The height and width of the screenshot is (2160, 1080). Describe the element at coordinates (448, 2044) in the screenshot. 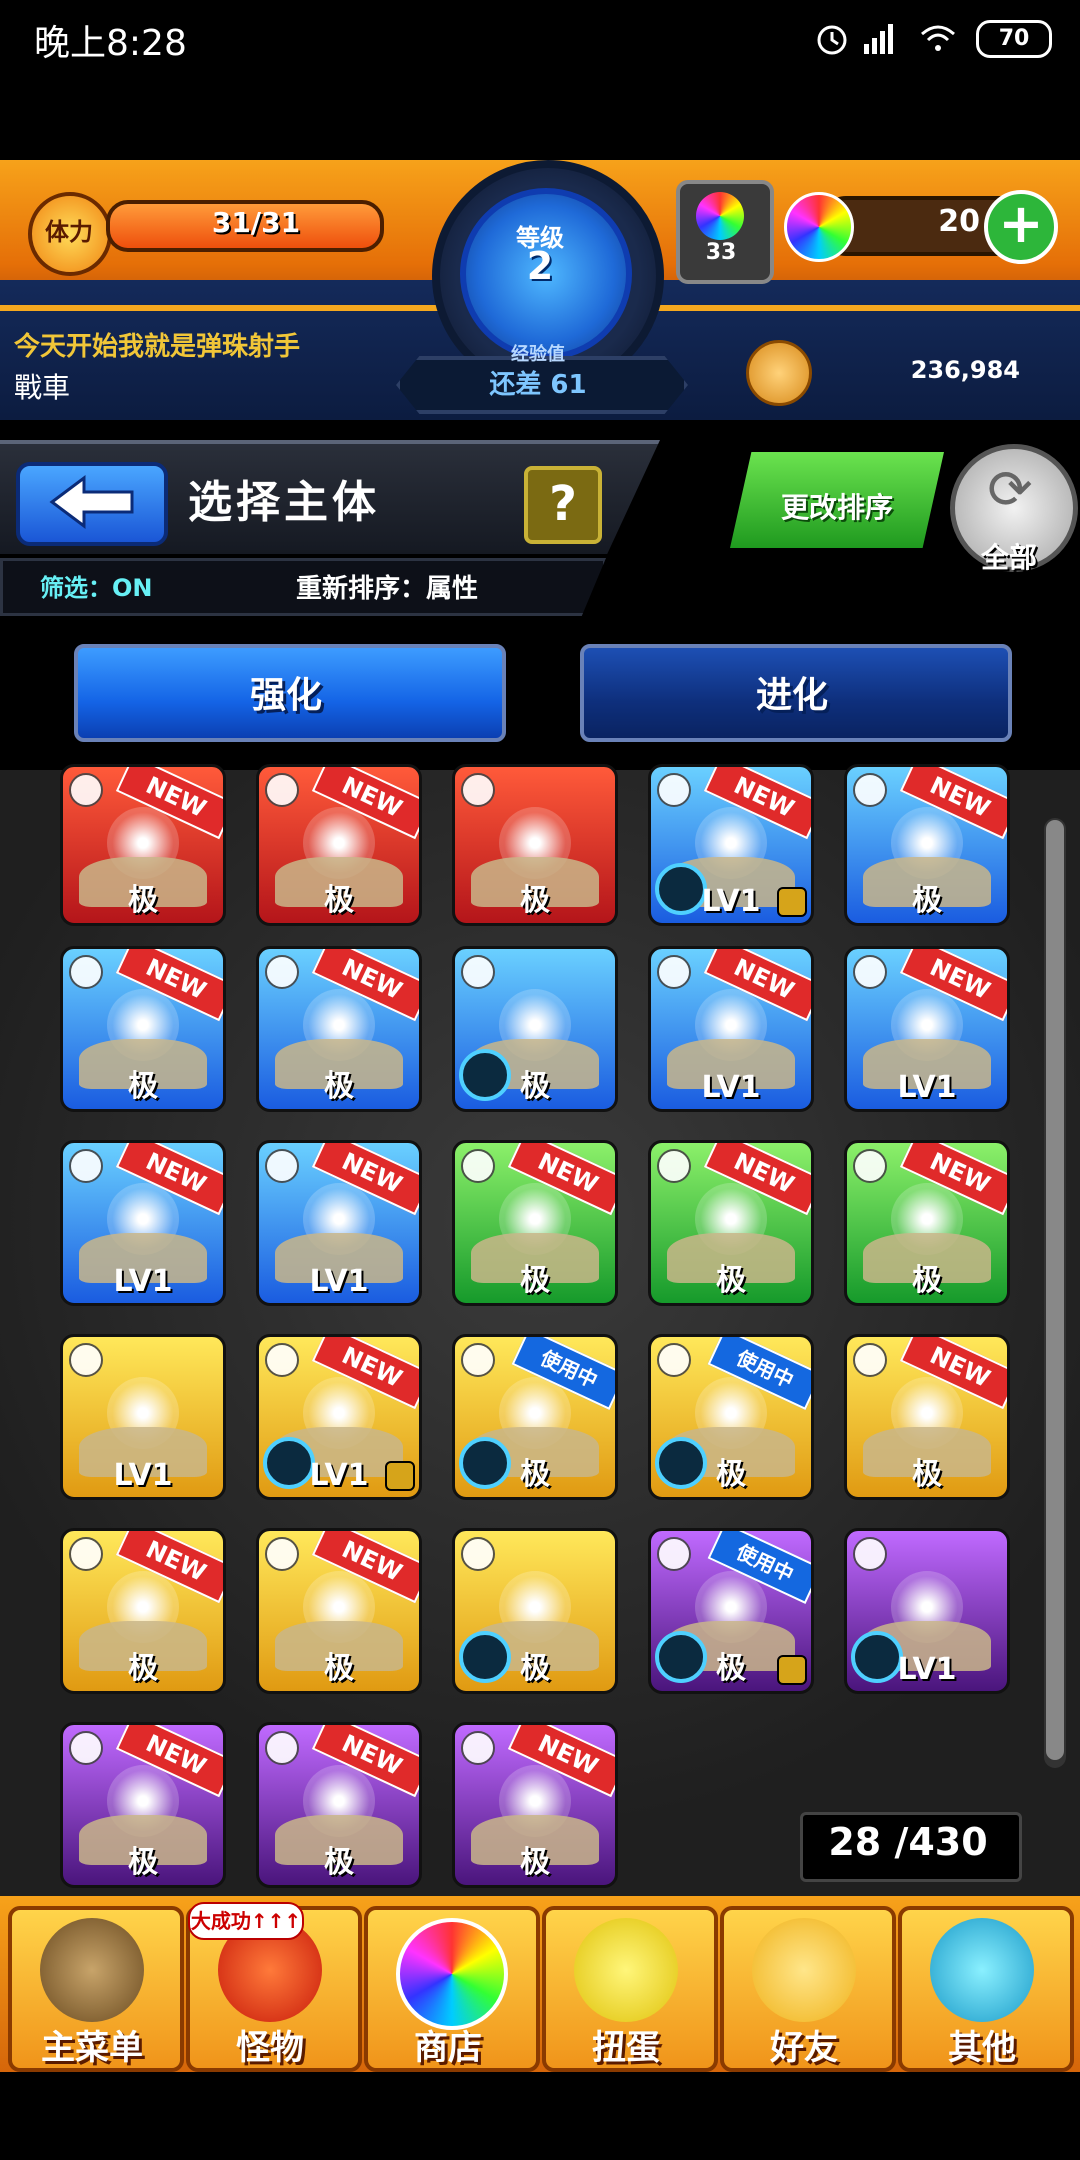

I see `nav-shop-label: 商店` at that location.